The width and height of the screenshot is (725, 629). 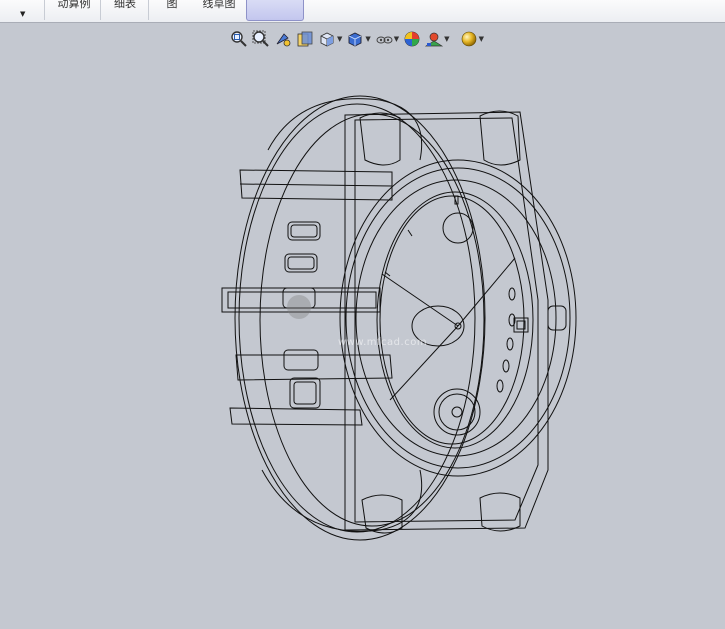 What do you see at coordinates (362, 11) in the screenshot?
I see `command-manager-tabs: ▼ 动算例 细表 图 线草图` at bounding box center [362, 11].